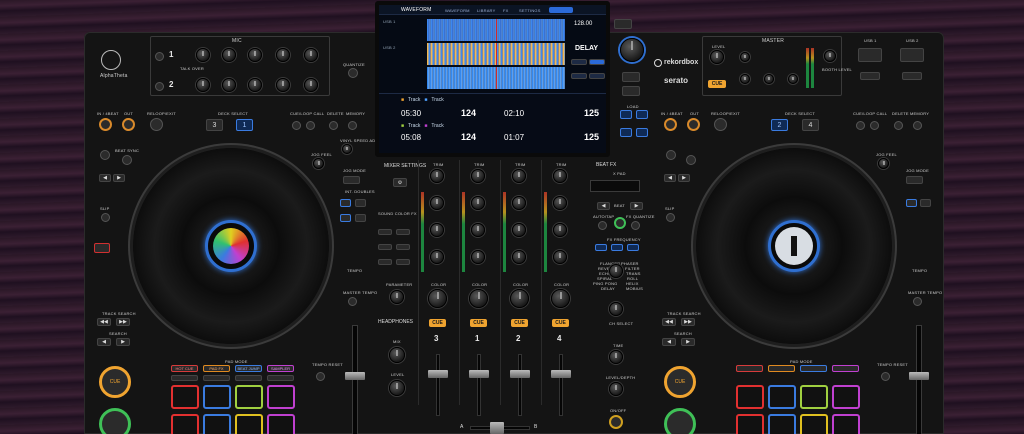 The image size is (1024, 434). What do you see at coordinates (478, 176) in the screenshot?
I see `trim-knob-ch1` at bounding box center [478, 176].